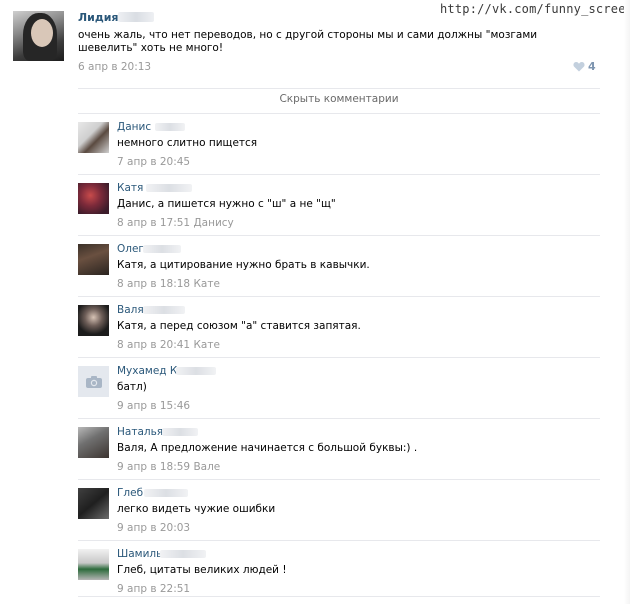  Describe the element at coordinates (38, 36) in the screenshot. I see `post-author-avatar` at that location.